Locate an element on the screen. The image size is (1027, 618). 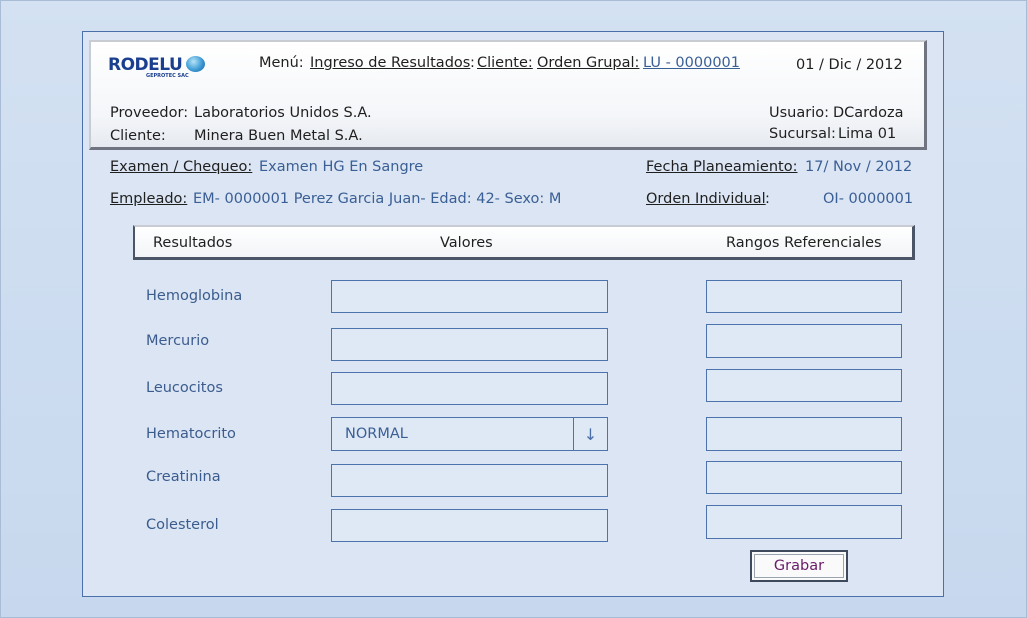
range-field-creatinina is located at coordinates (804, 477).